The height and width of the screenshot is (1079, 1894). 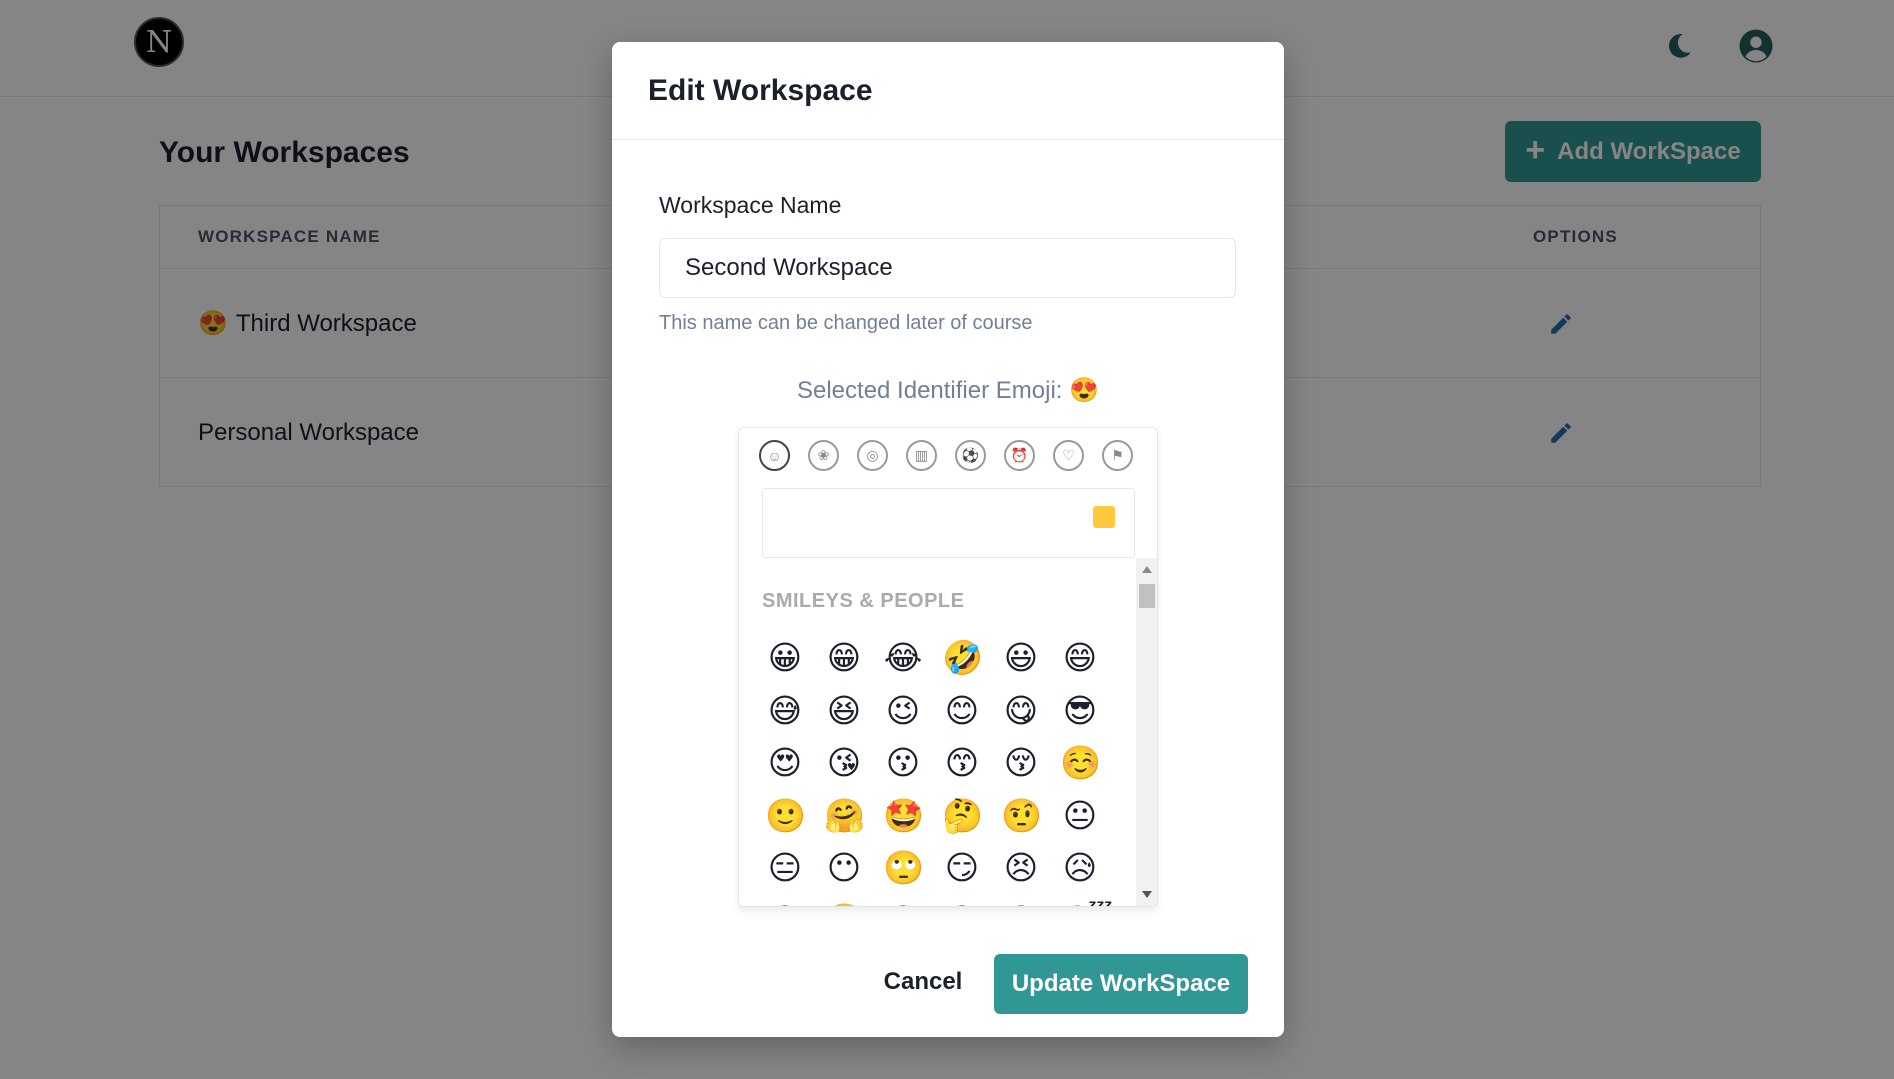 What do you see at coordinates (1104, 517) in the screenshot?
I see `skin-tone-selector` at bounding box center [1104, 517].